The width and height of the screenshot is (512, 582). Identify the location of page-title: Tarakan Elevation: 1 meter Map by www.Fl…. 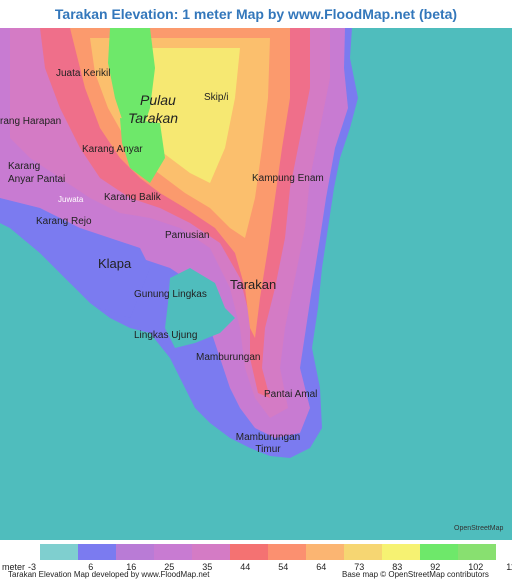
(256, 14).